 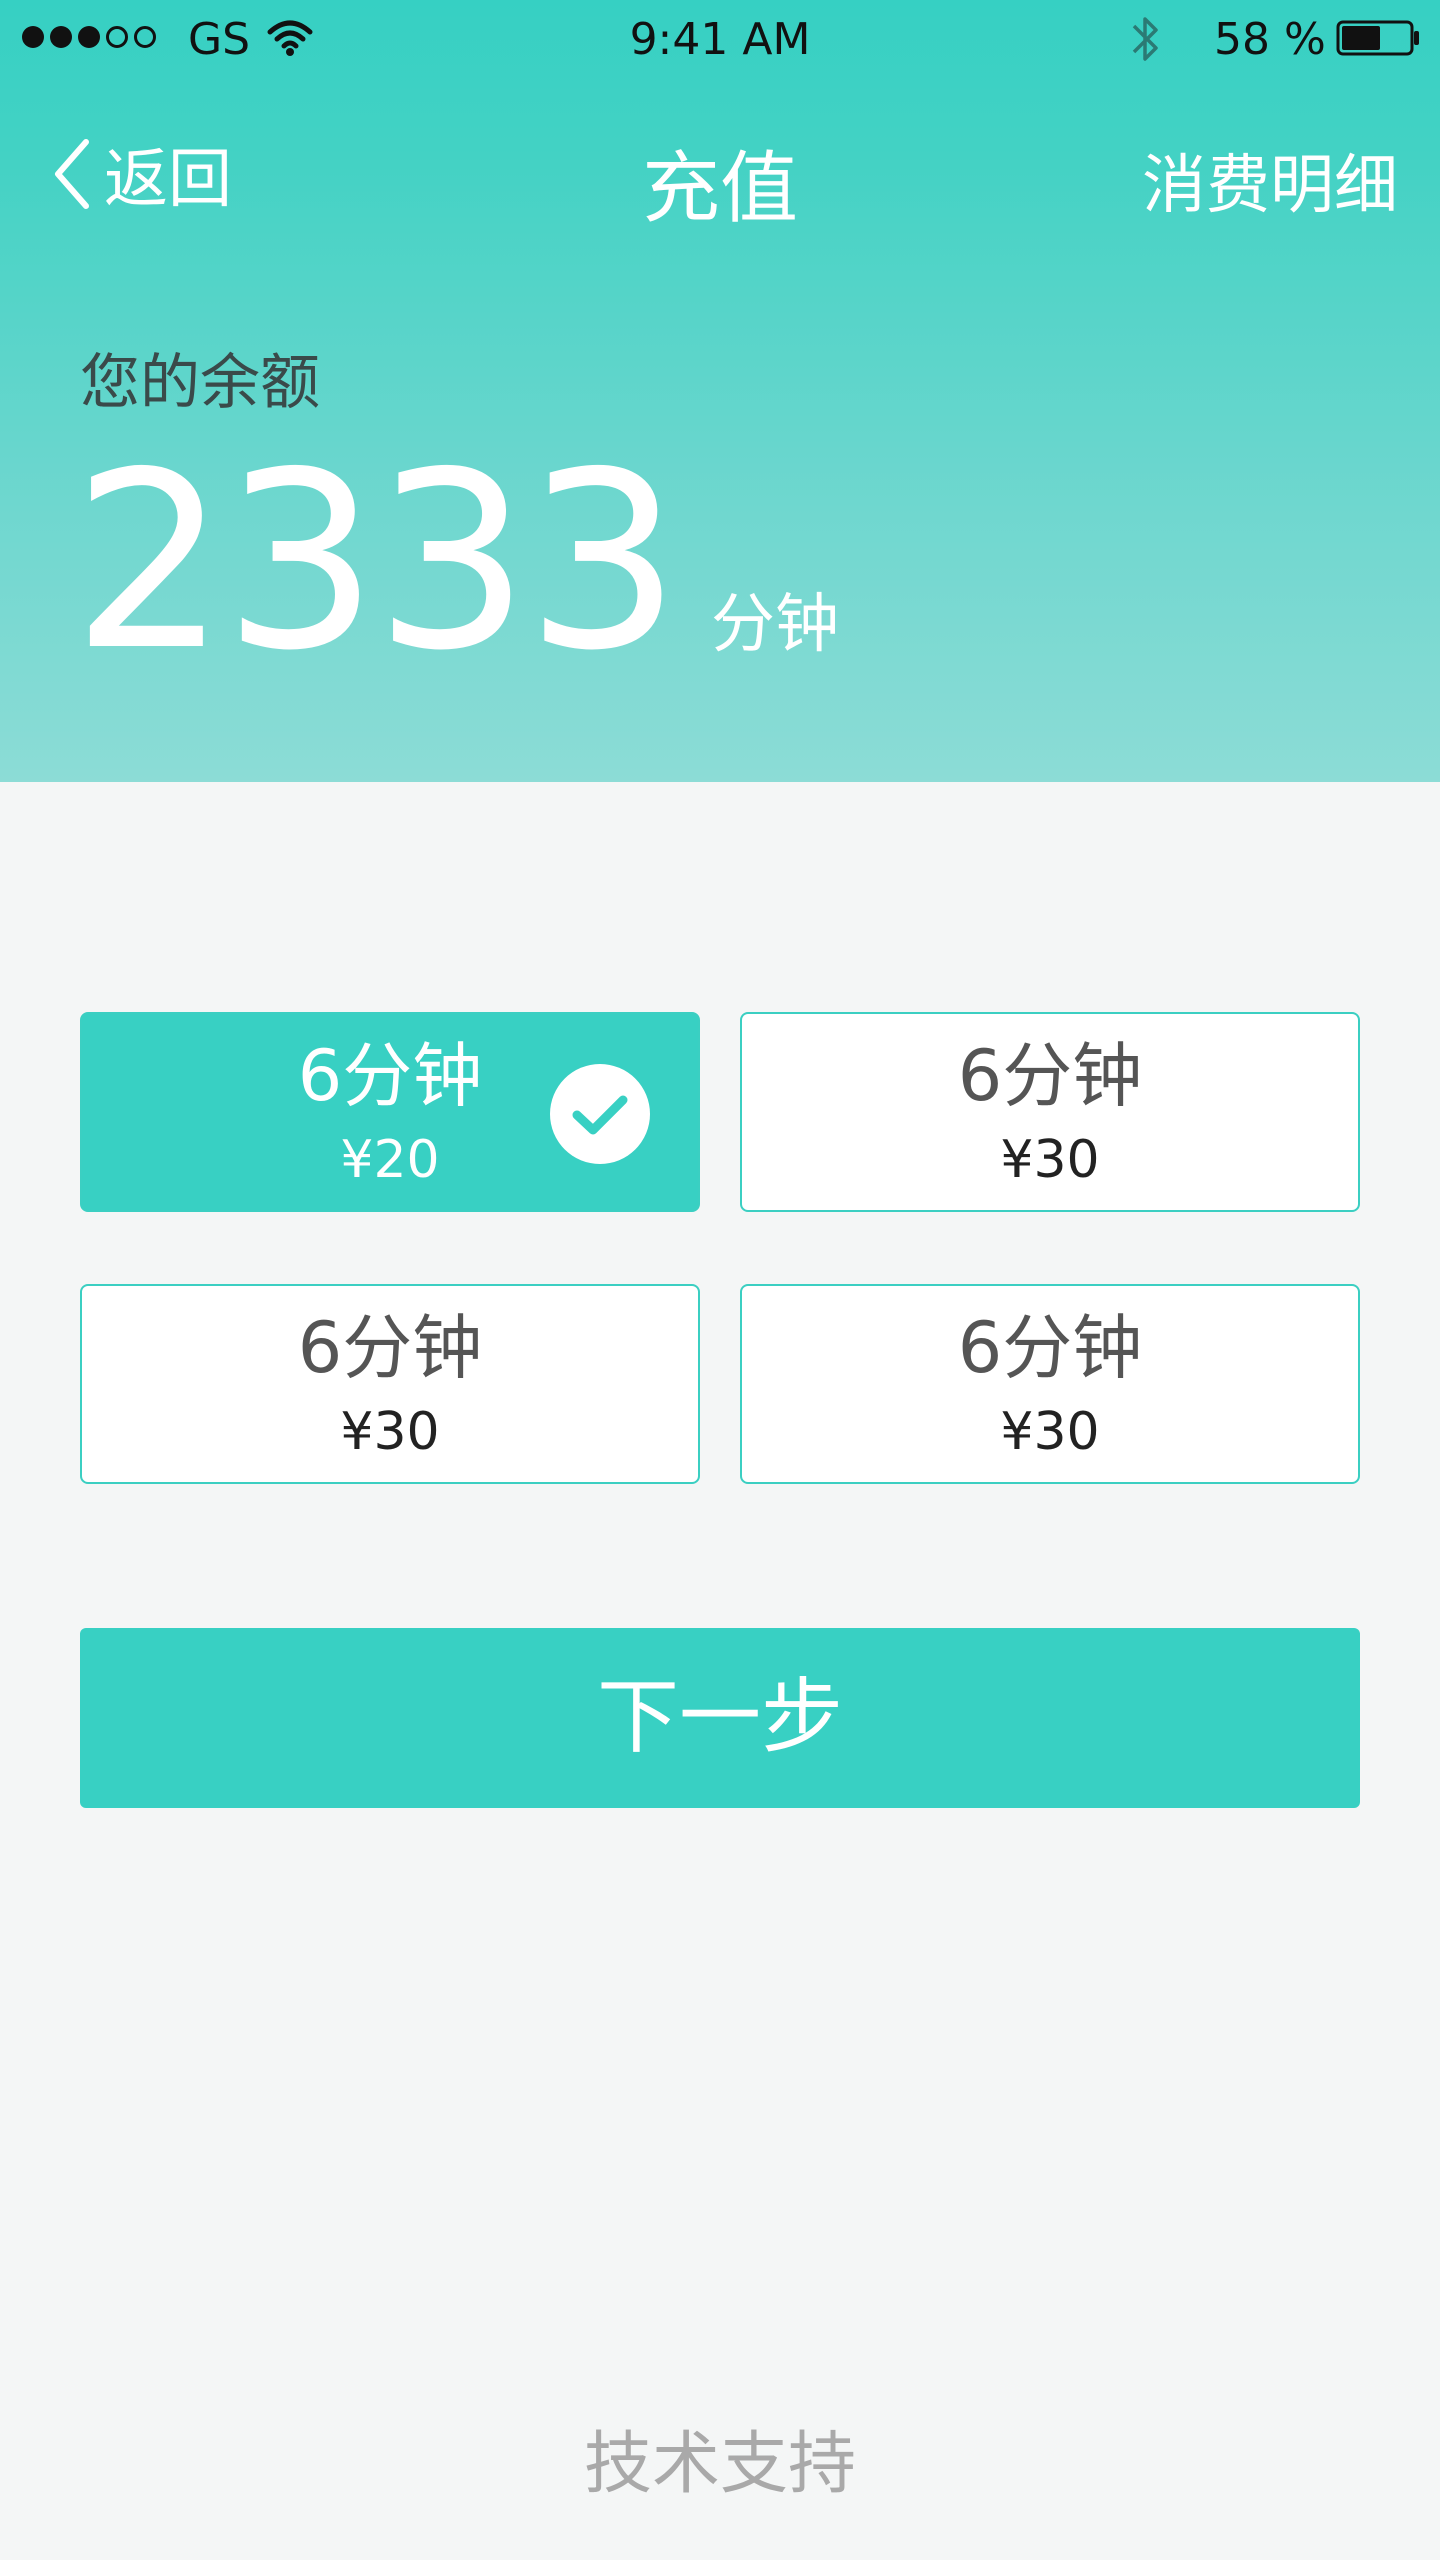 I want to click on recharge-option-2: 6分钟 ¥30, so click(x=1050, y=1112).